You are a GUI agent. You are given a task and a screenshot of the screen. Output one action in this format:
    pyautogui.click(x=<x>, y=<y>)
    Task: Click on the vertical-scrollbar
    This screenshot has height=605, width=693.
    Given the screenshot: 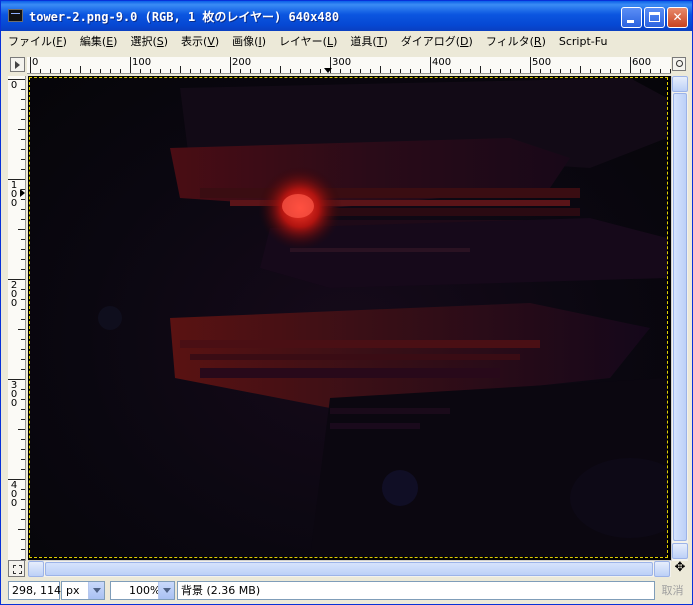 What is the action you would take?
    pyautogui.click(x=679, y=318)
    